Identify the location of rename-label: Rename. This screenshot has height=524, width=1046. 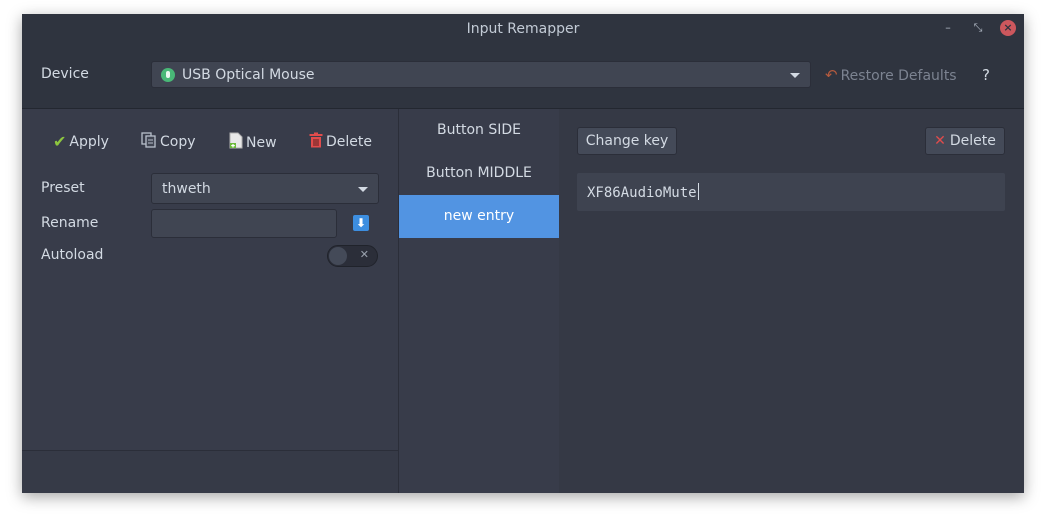
(70, 223).